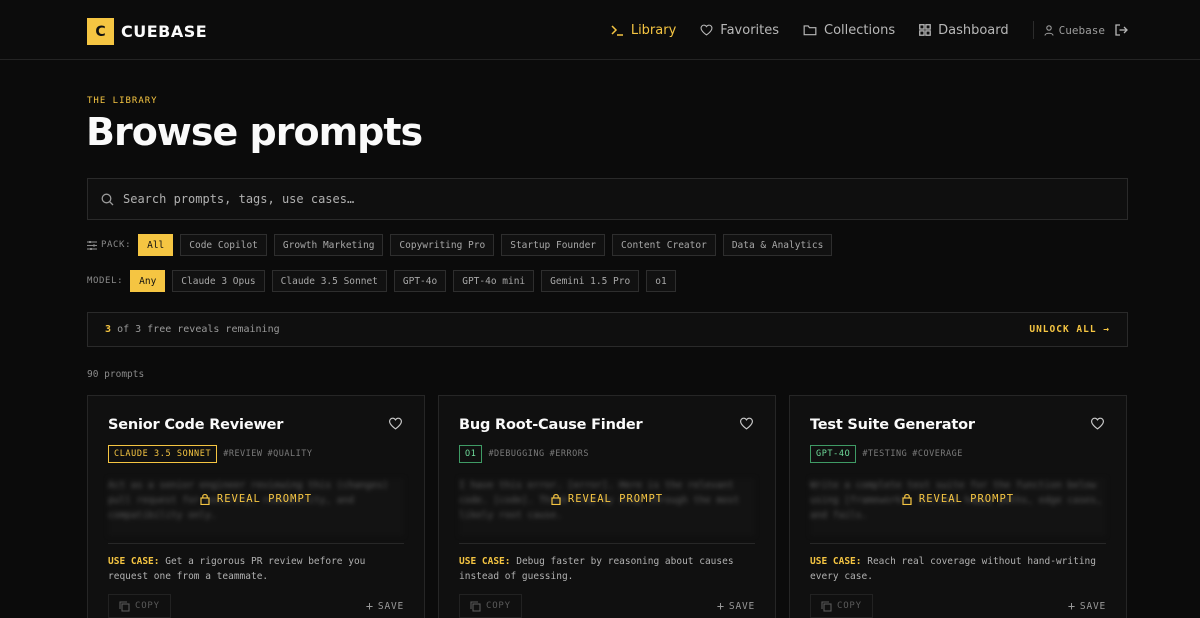 This screenshot has width=1200, height=618. I want to click on tag: #COVERAGE, so click(937, 454).